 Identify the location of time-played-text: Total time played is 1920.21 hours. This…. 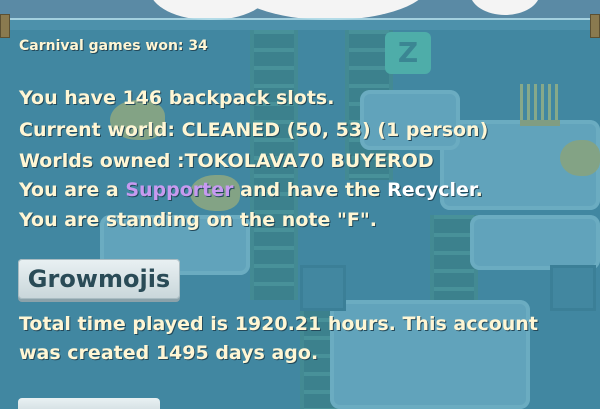
(278, 324).